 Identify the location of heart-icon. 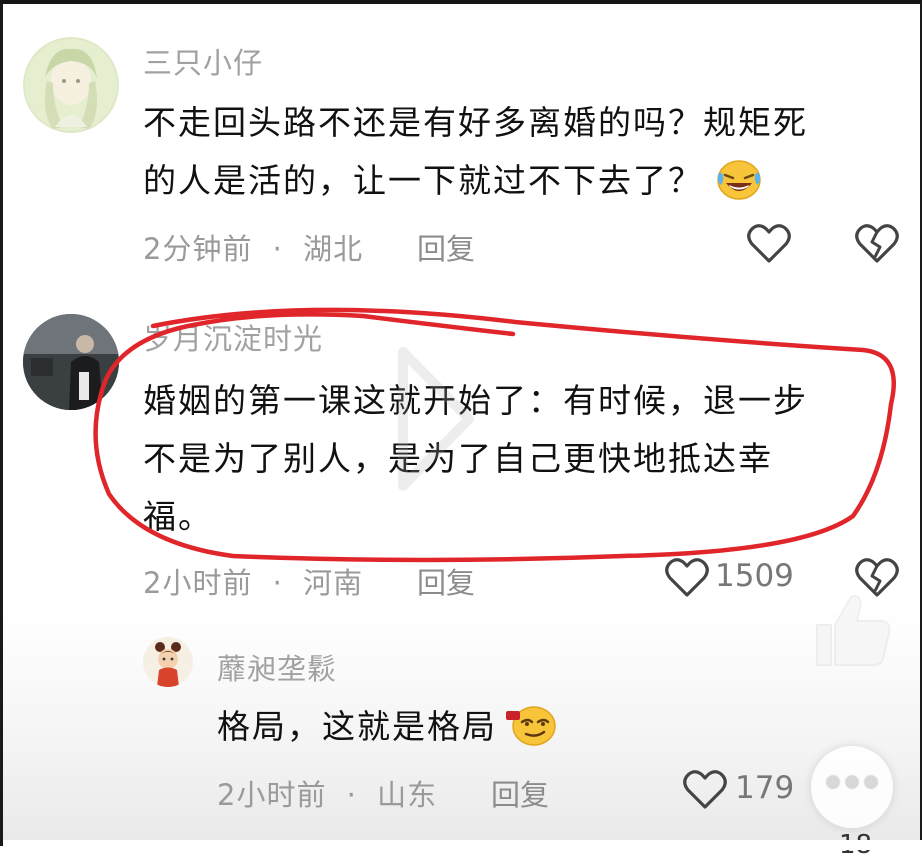
(705, 792).